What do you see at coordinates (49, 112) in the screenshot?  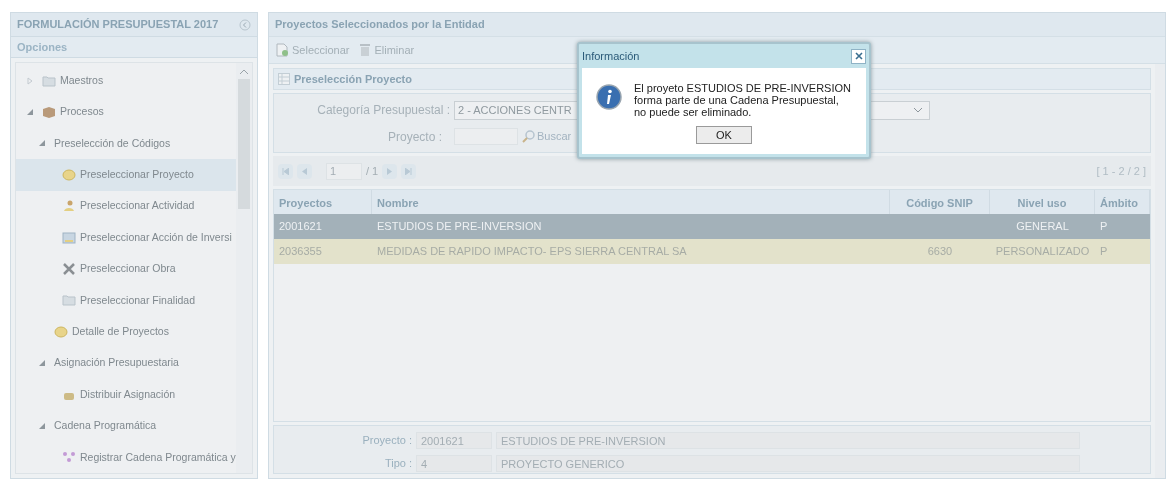 I see `box-icon` at bounding box center [49, 112].